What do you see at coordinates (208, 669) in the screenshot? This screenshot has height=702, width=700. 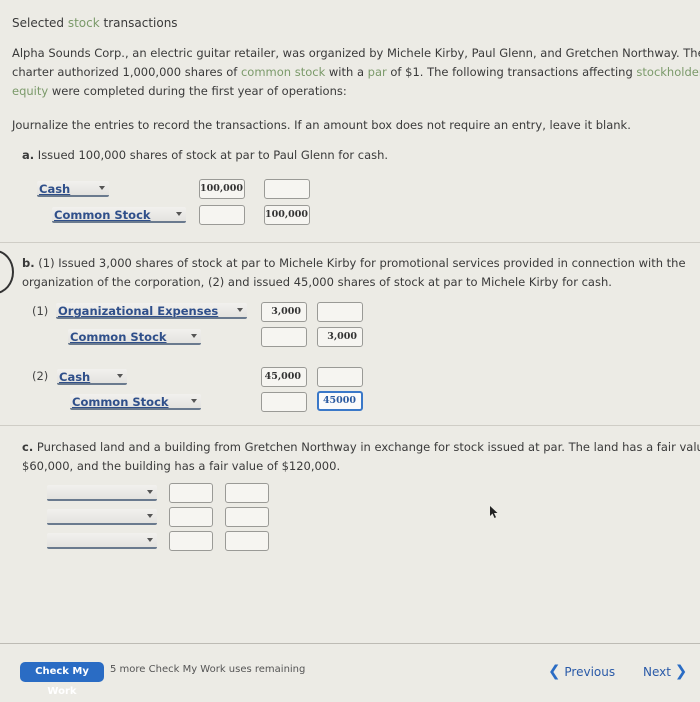 I see `check-uses-remaining: 5 more Check My Work uses remaining` at bounding box center [208, 669].